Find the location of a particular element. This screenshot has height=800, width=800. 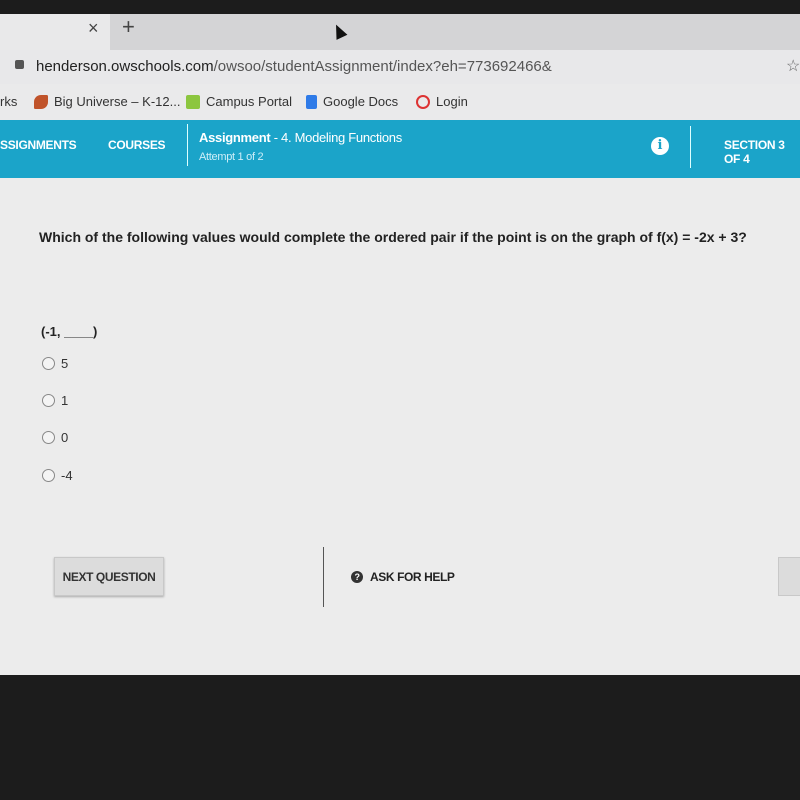

ask-for-help-button: ? ASK FOR HELP is located at coordinates (403, 577).